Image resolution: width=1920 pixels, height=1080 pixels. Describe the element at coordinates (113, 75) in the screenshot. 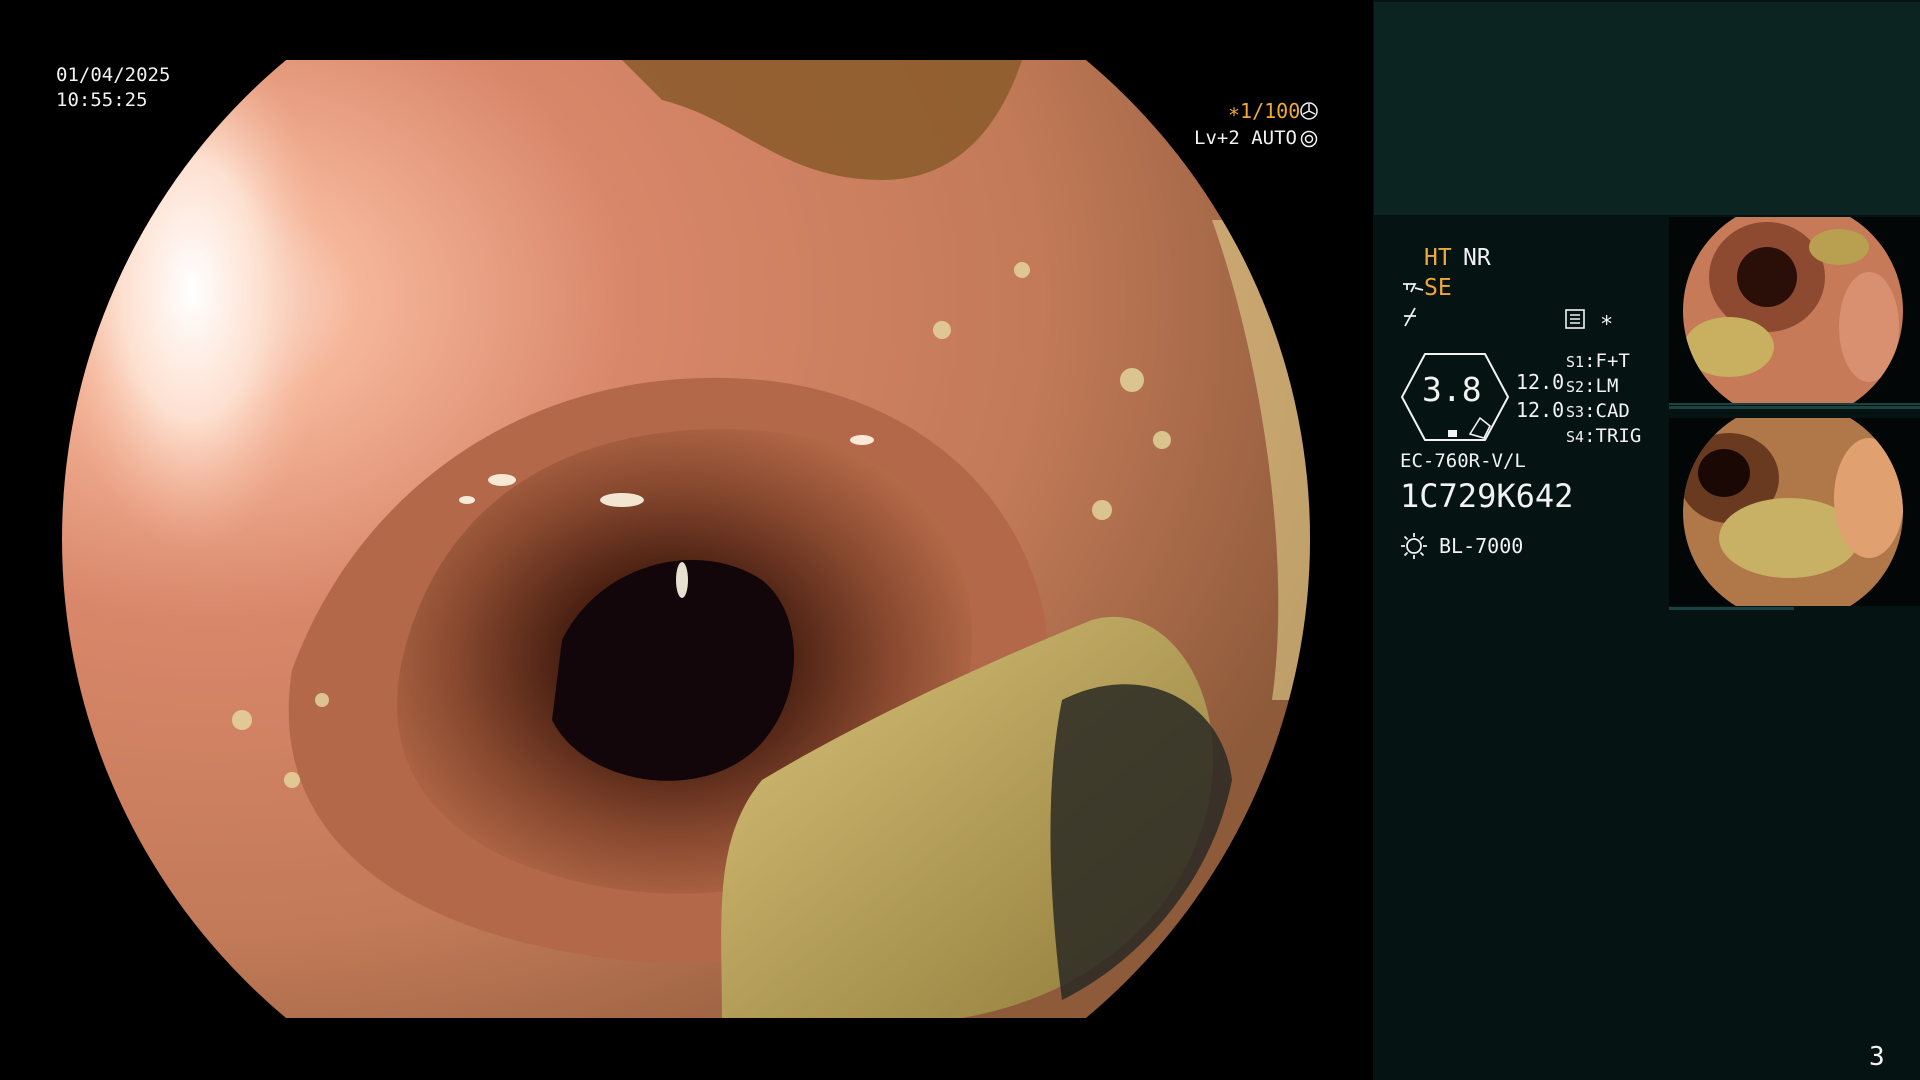

I see `exam-date: 01/04/2025` at that location.